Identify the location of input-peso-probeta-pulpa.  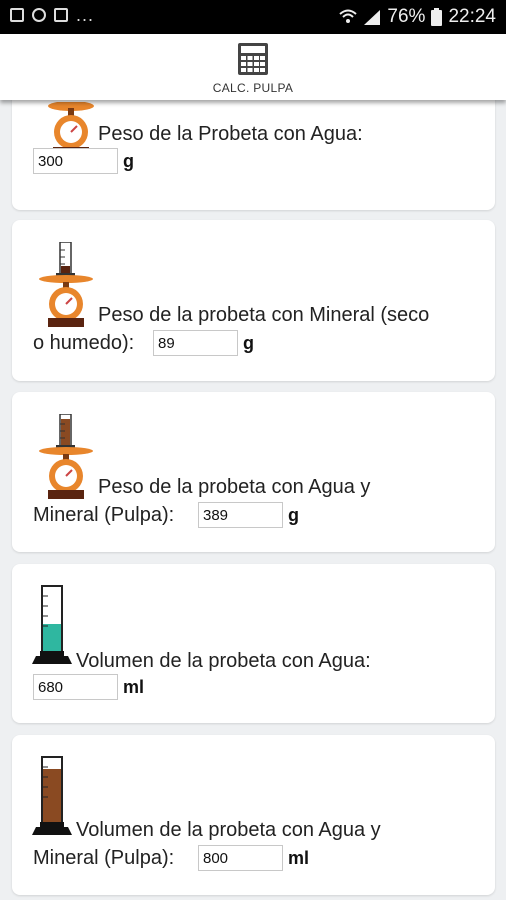
(240, 515).